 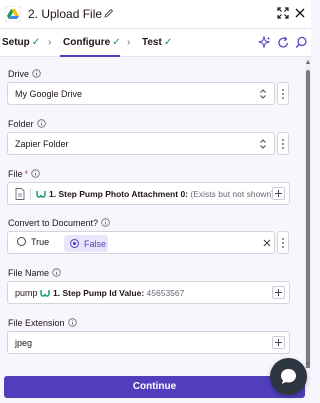 I want to click on convert-label: Convert to Document?, so click(x=59, y=223).